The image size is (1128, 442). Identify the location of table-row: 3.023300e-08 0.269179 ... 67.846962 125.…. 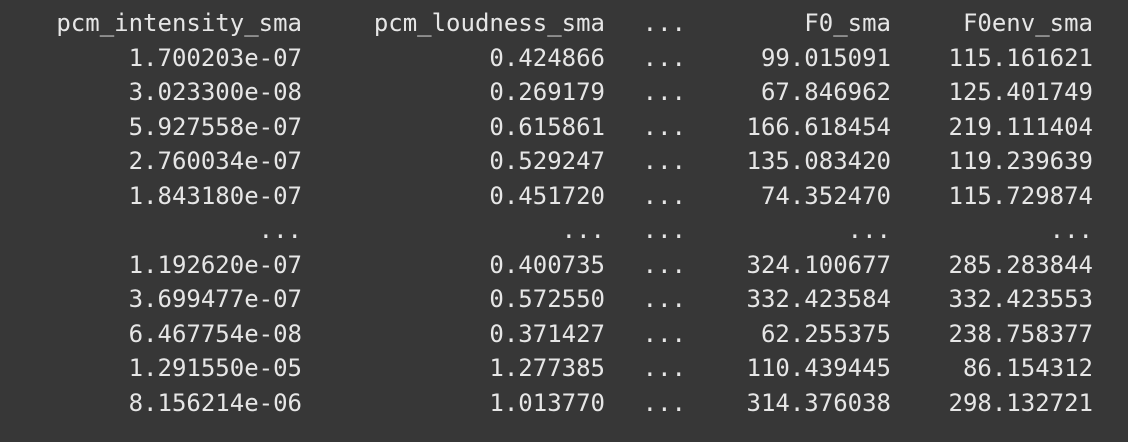
(555, 92).